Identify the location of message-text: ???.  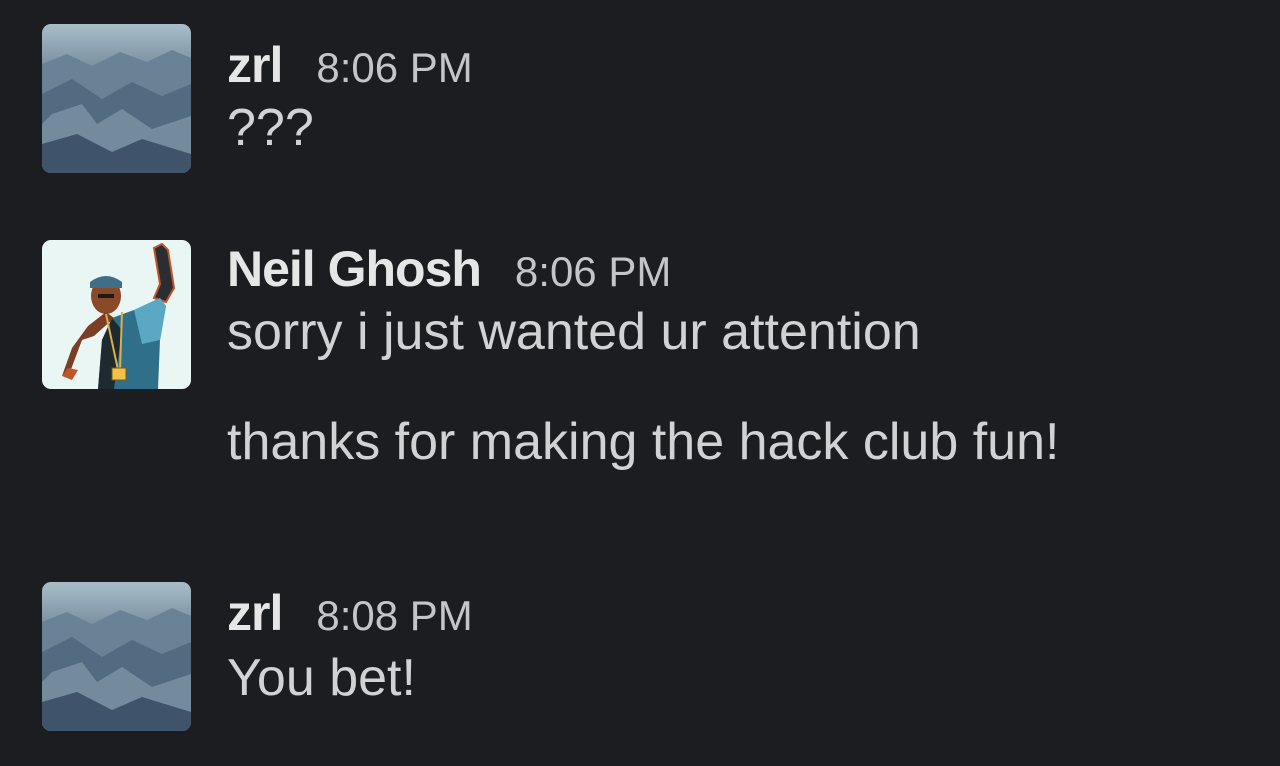
(270, 128).